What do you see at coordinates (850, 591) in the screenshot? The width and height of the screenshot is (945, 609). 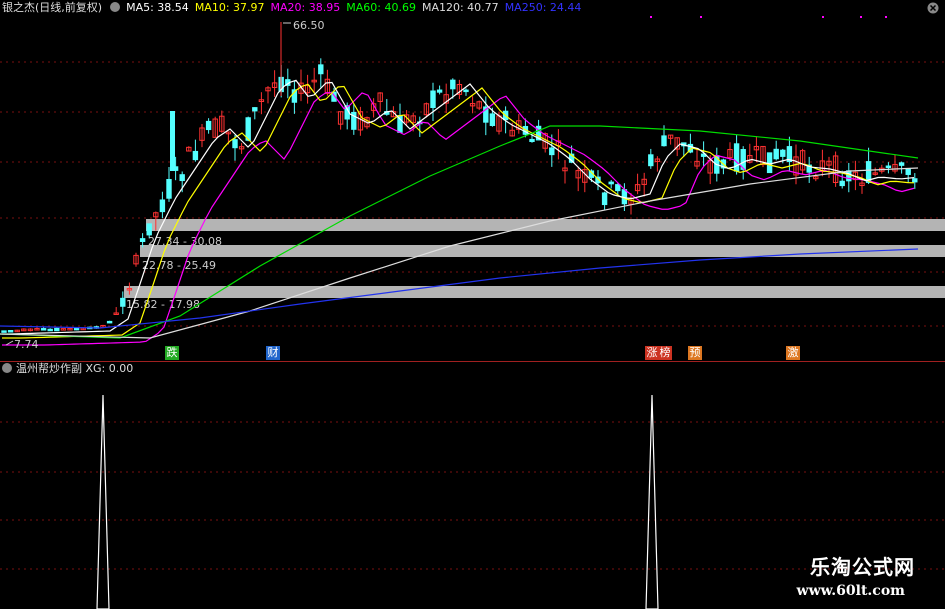 I see `watermark-url: www.60lt.com` at bounding box center [850, 591].